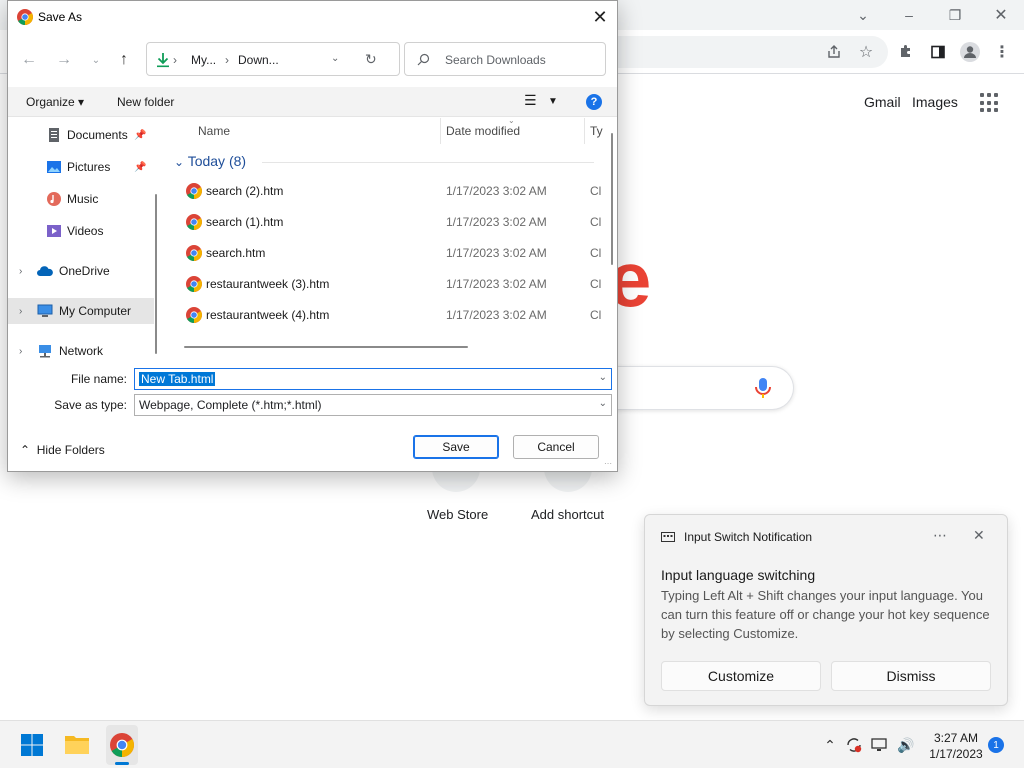 The image size is (1024, 768). What do you see at coordinates (96, 60) in the screenshot?
I see `recent-locations-chevron-icon: ⌄` at bounding box center [96, 60].